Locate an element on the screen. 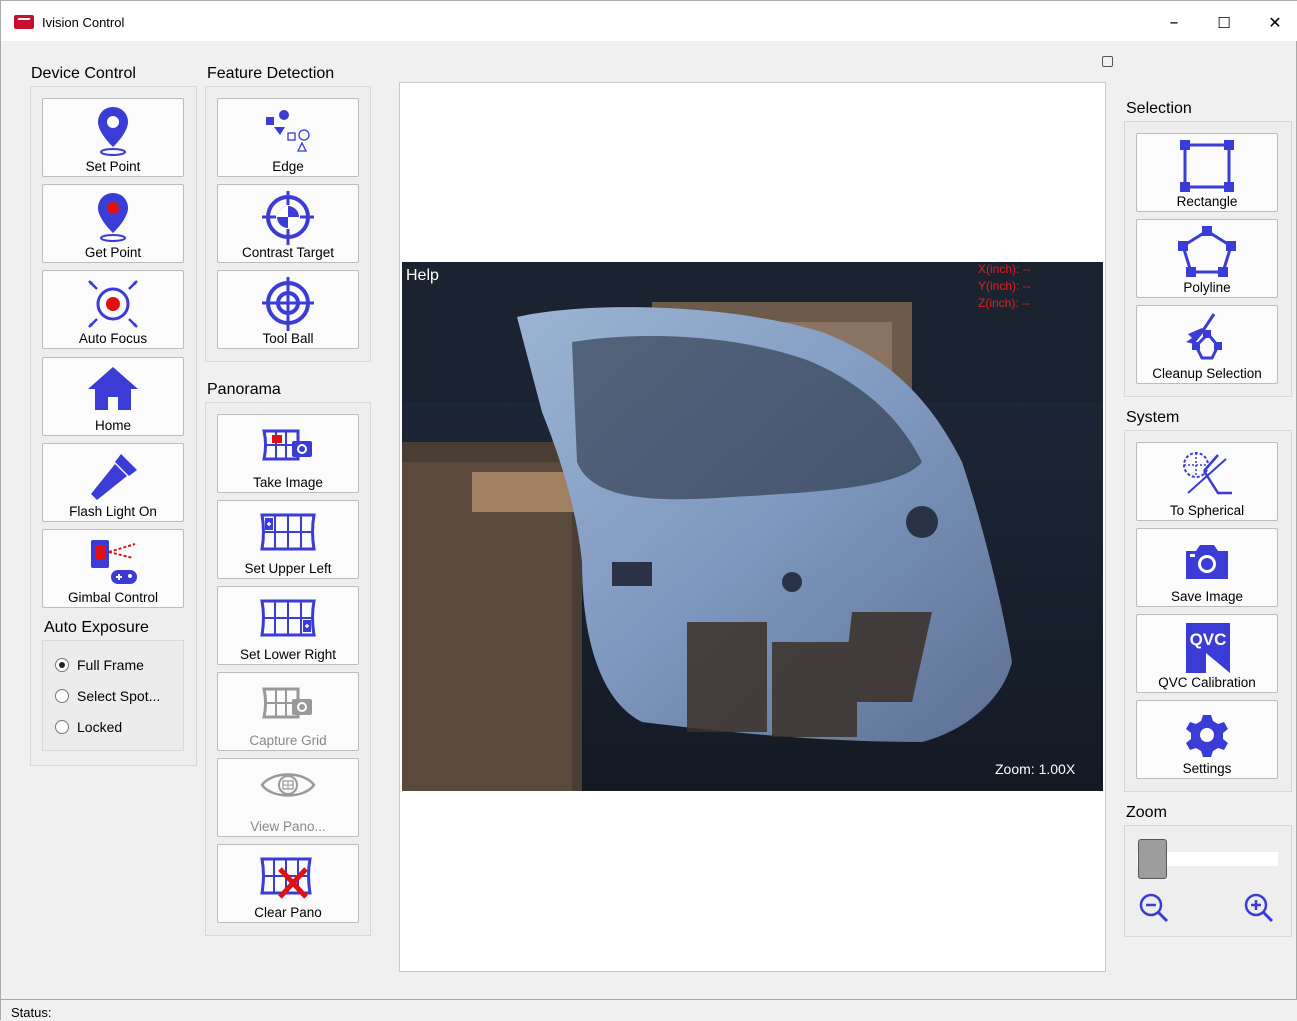  grid-camera-icon is located at coordinates (287, 703).